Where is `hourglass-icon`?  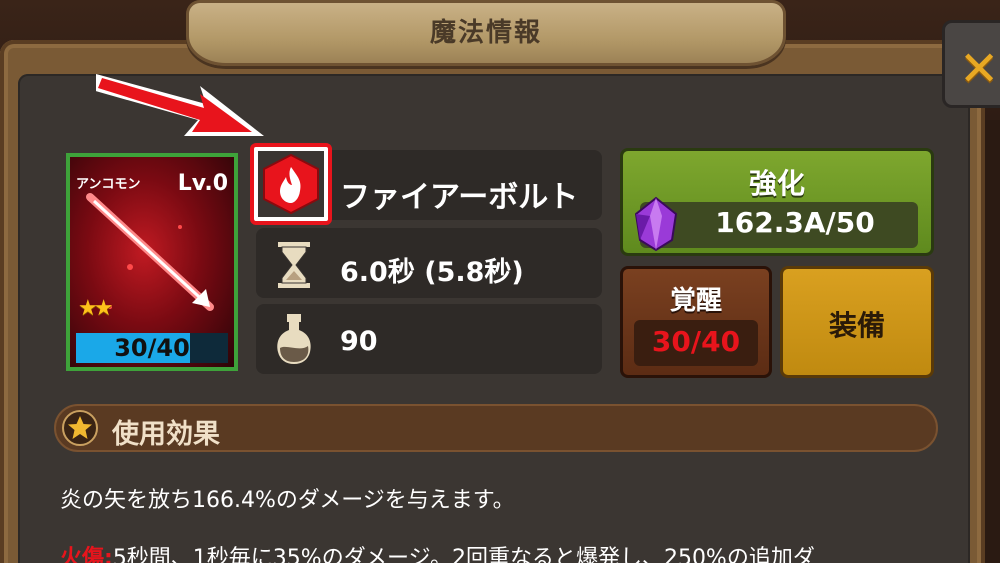 hourglass-icon is located at coordinates (294, 265).